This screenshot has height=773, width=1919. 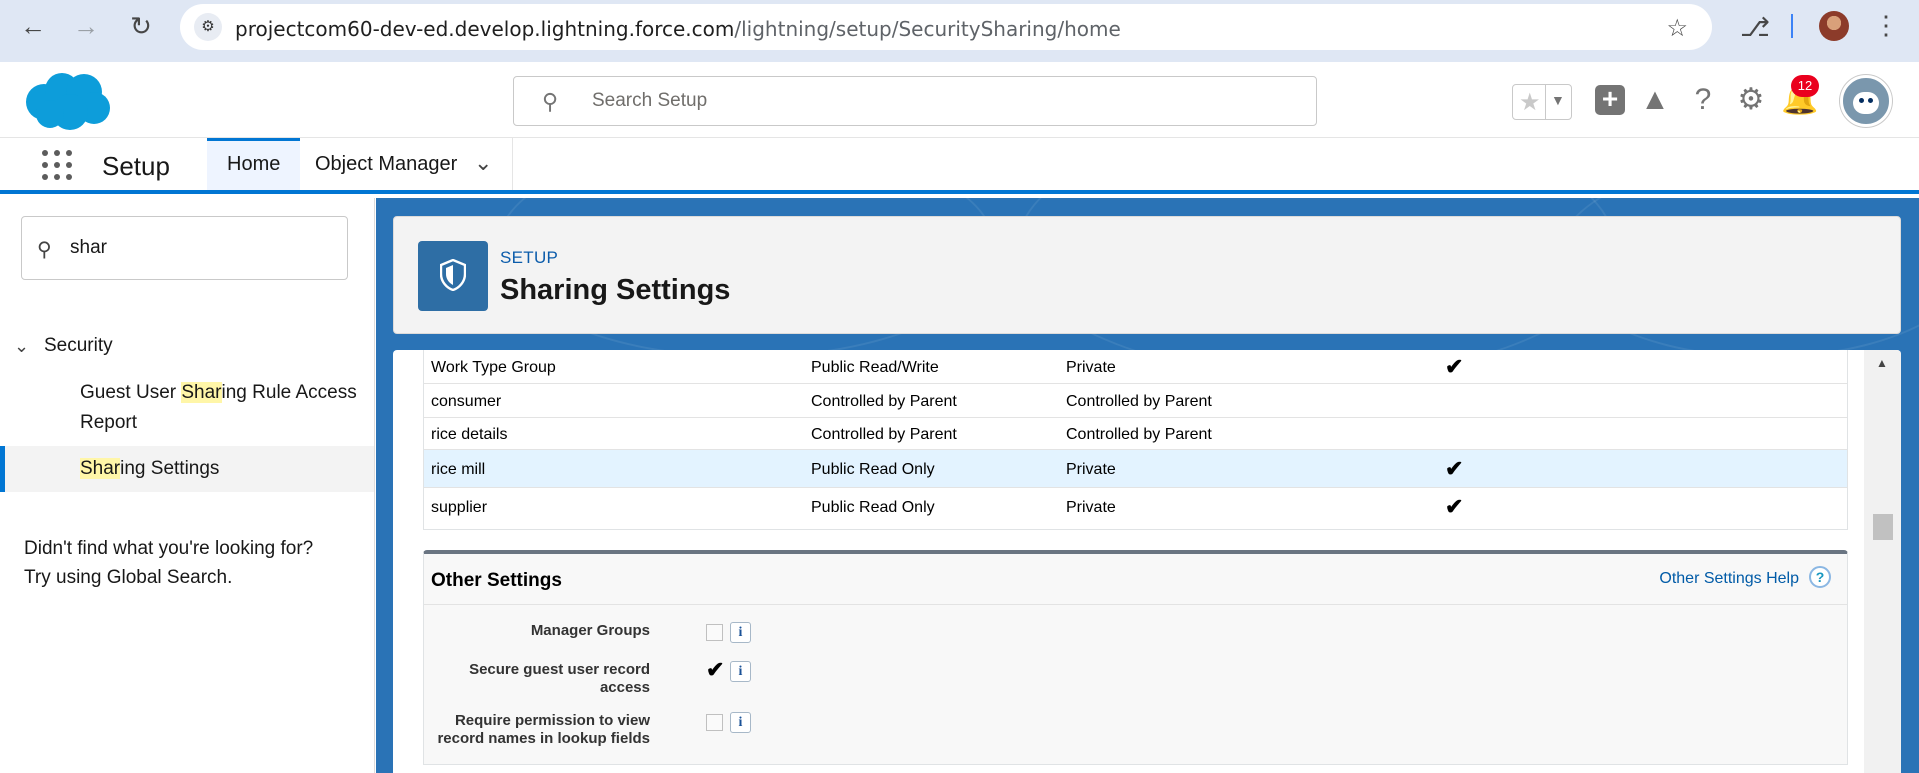 What do you see at coordinates (529, 257) in the screenshot?
I see `page-eyebrow: SETUP` at bounding box center [529, 257].